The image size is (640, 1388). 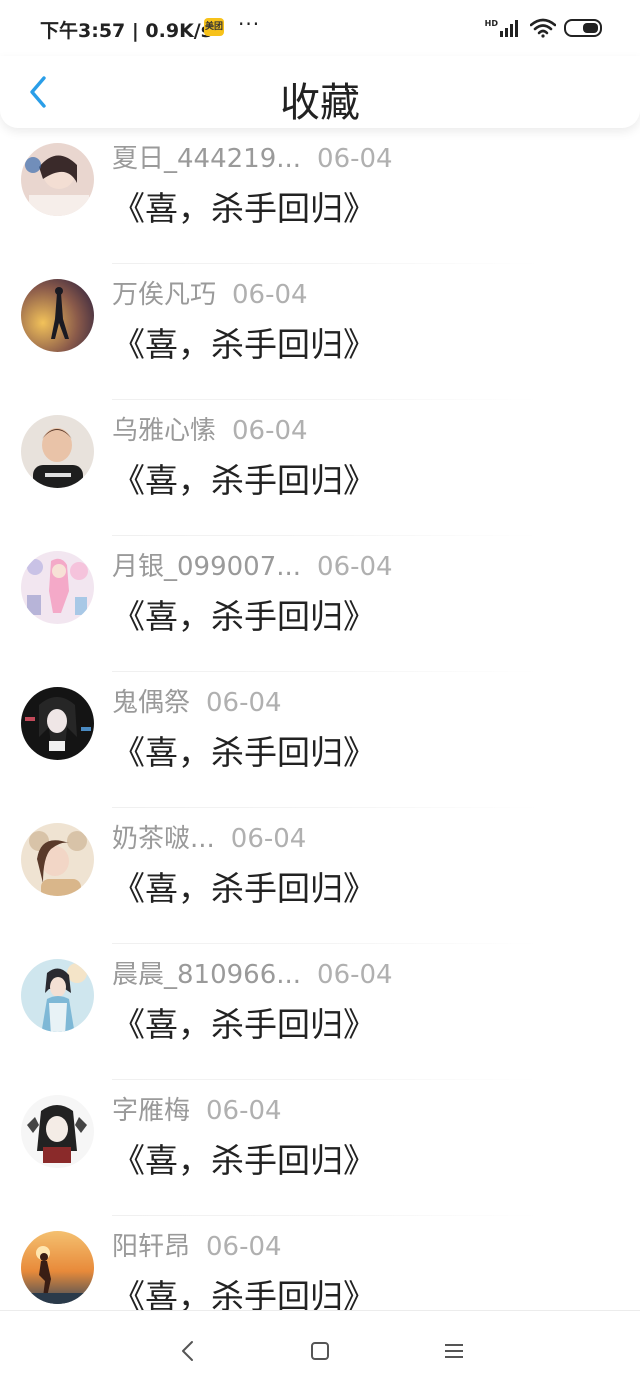 I want to click on hd-label: HD, so click(x=491, y=23).